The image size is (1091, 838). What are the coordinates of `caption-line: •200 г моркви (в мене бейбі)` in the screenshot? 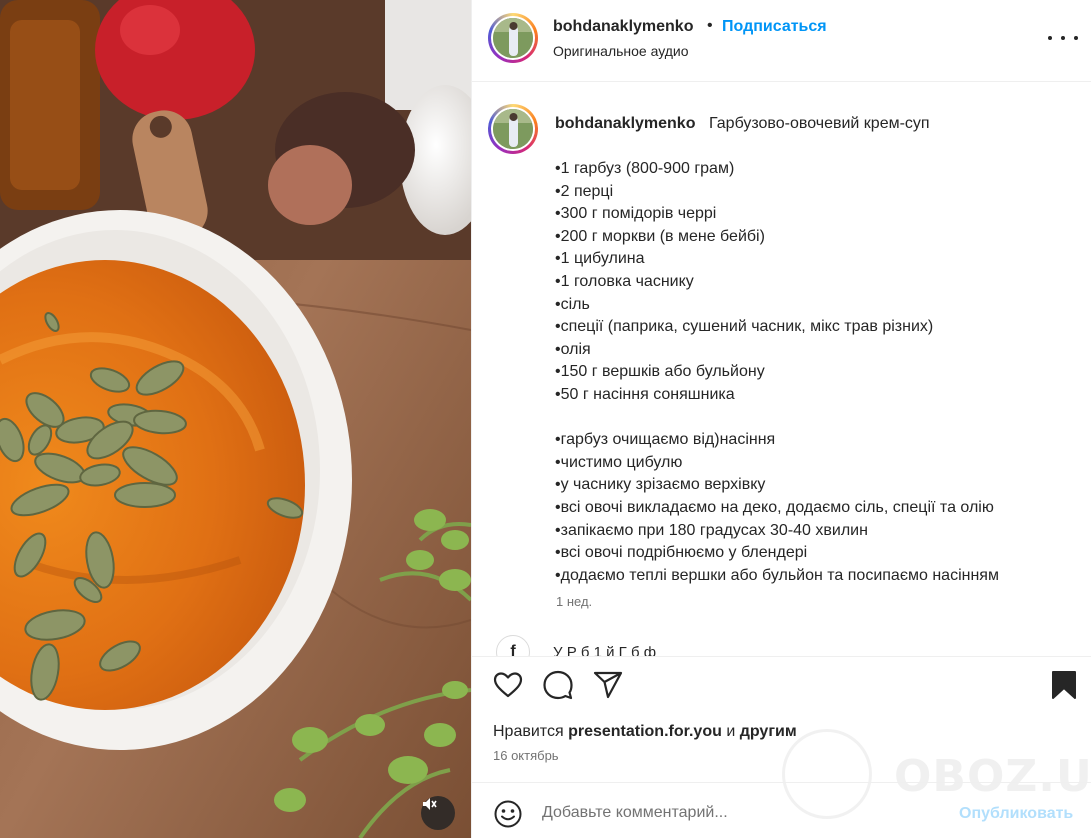 It's located at (660, 236).